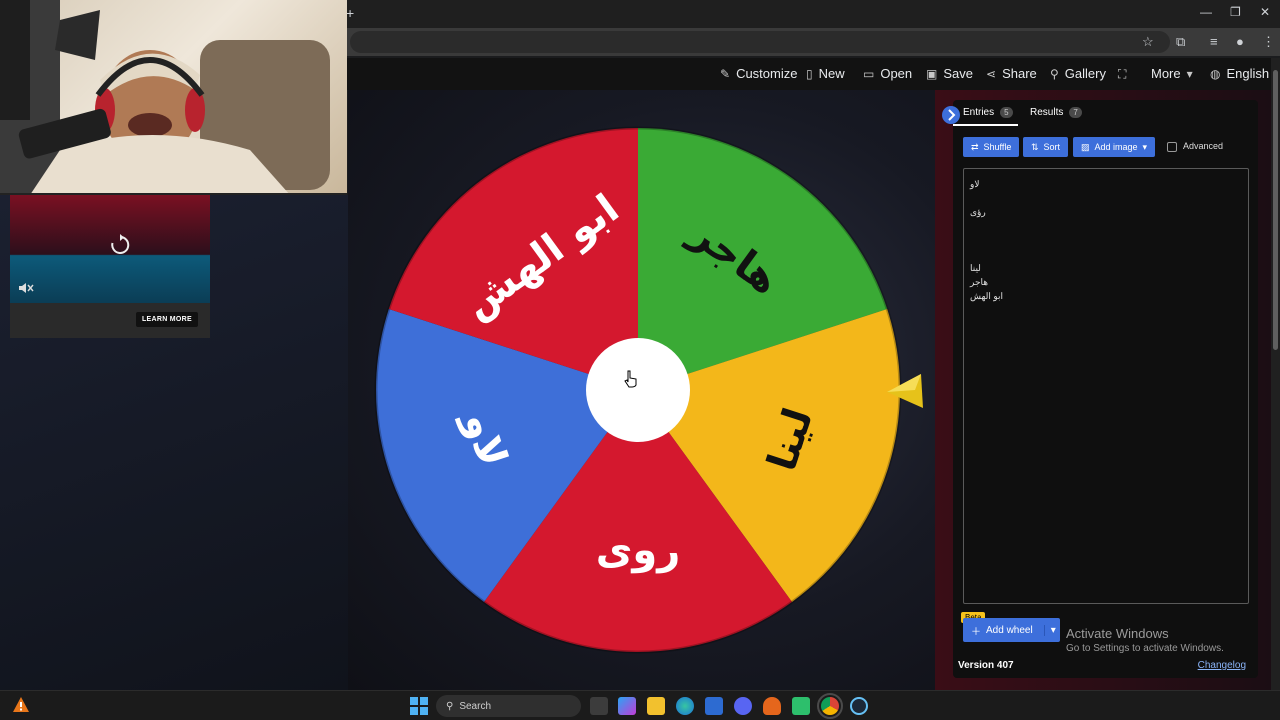 Image resolution: width=1280 pixels, height=720 pixels. Describe the element at coordinates (1275, 374) in the screenshot. I see `page-scrollbar` at that location.